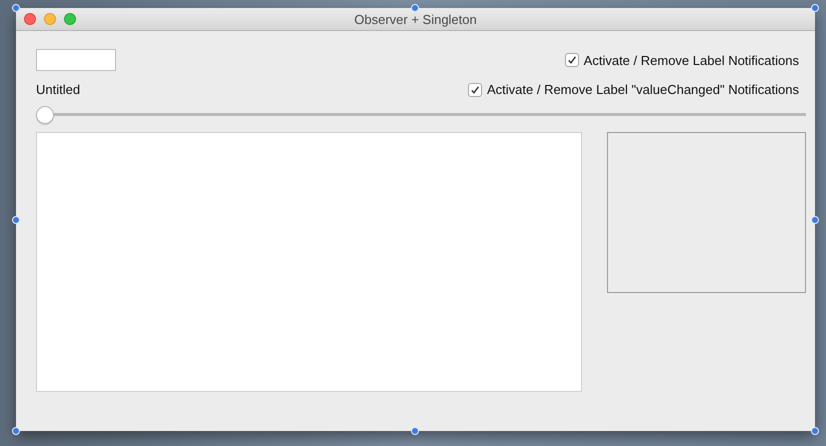 Image resolution: width=826 pixels, height=446 pixels. Describe the element at coordinates (50, 19) in the screenshot. I see `minimize-button` at that location.